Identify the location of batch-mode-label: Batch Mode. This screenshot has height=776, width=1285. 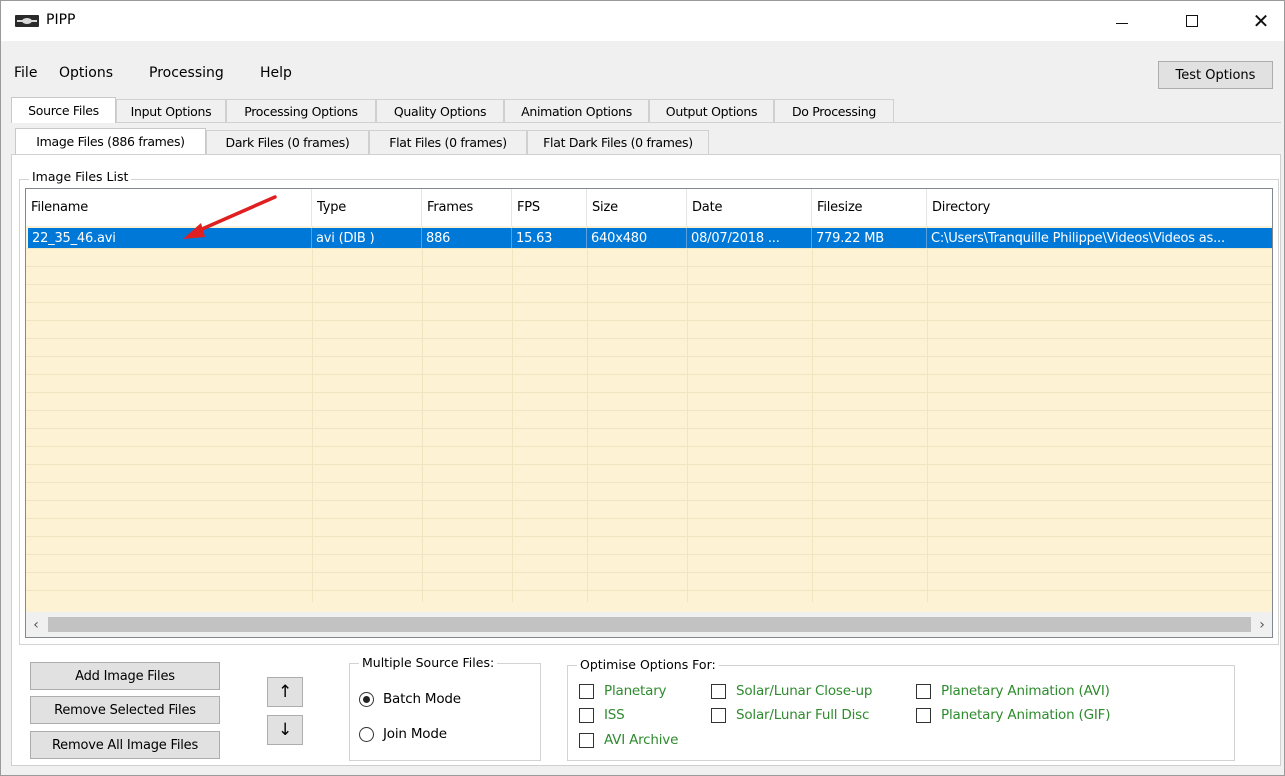
(422, 699).